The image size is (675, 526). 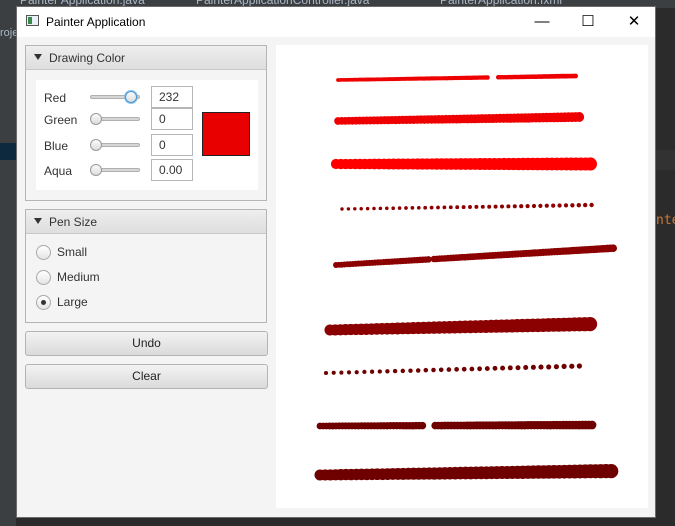 What do you see at coordinates (172, 97) in the screenshot?
I see `red-value-field: 232` at bounding box center [172, 97].